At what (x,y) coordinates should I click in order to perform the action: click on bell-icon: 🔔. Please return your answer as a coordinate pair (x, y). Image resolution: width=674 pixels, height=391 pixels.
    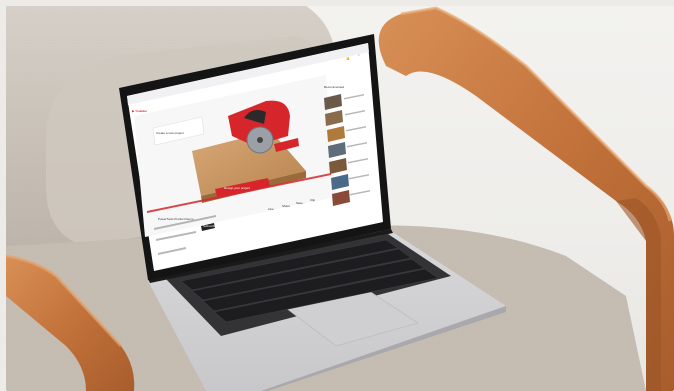
    Looking at the image, I should click on (348, 58).